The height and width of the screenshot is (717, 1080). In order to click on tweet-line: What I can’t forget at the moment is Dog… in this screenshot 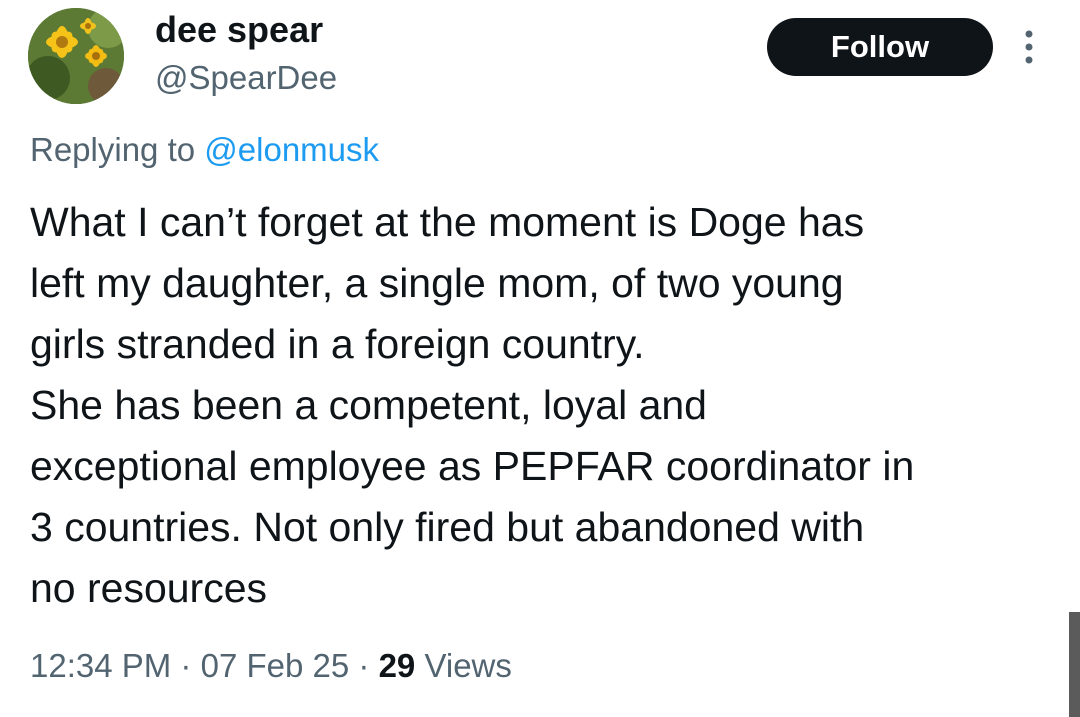, I will do `click(447, 222)`.